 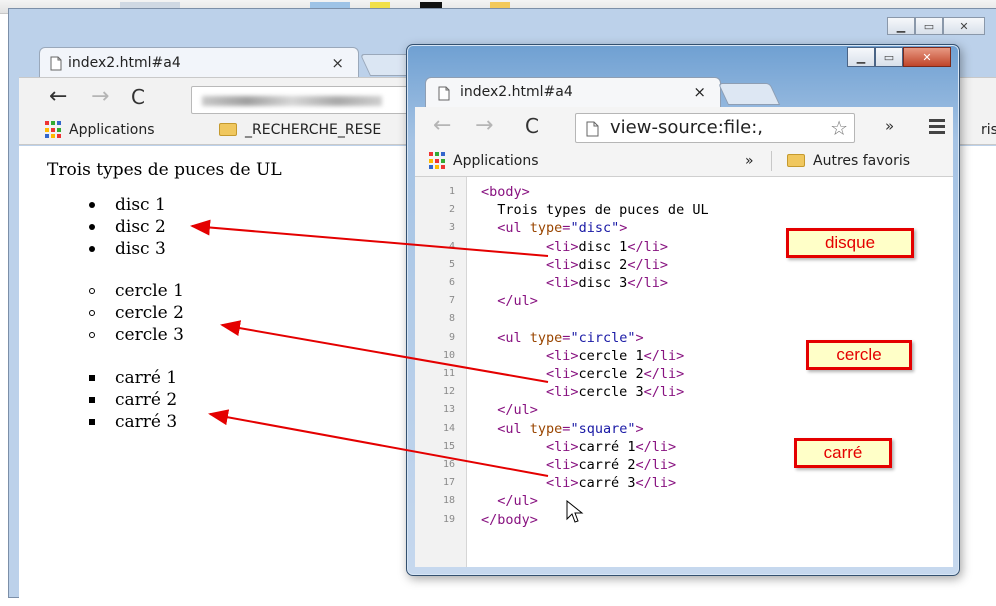 What do you see at coordinates (451, 301) in the screenshot?
I see `line-number: 7` at bounding box center [451, 301].